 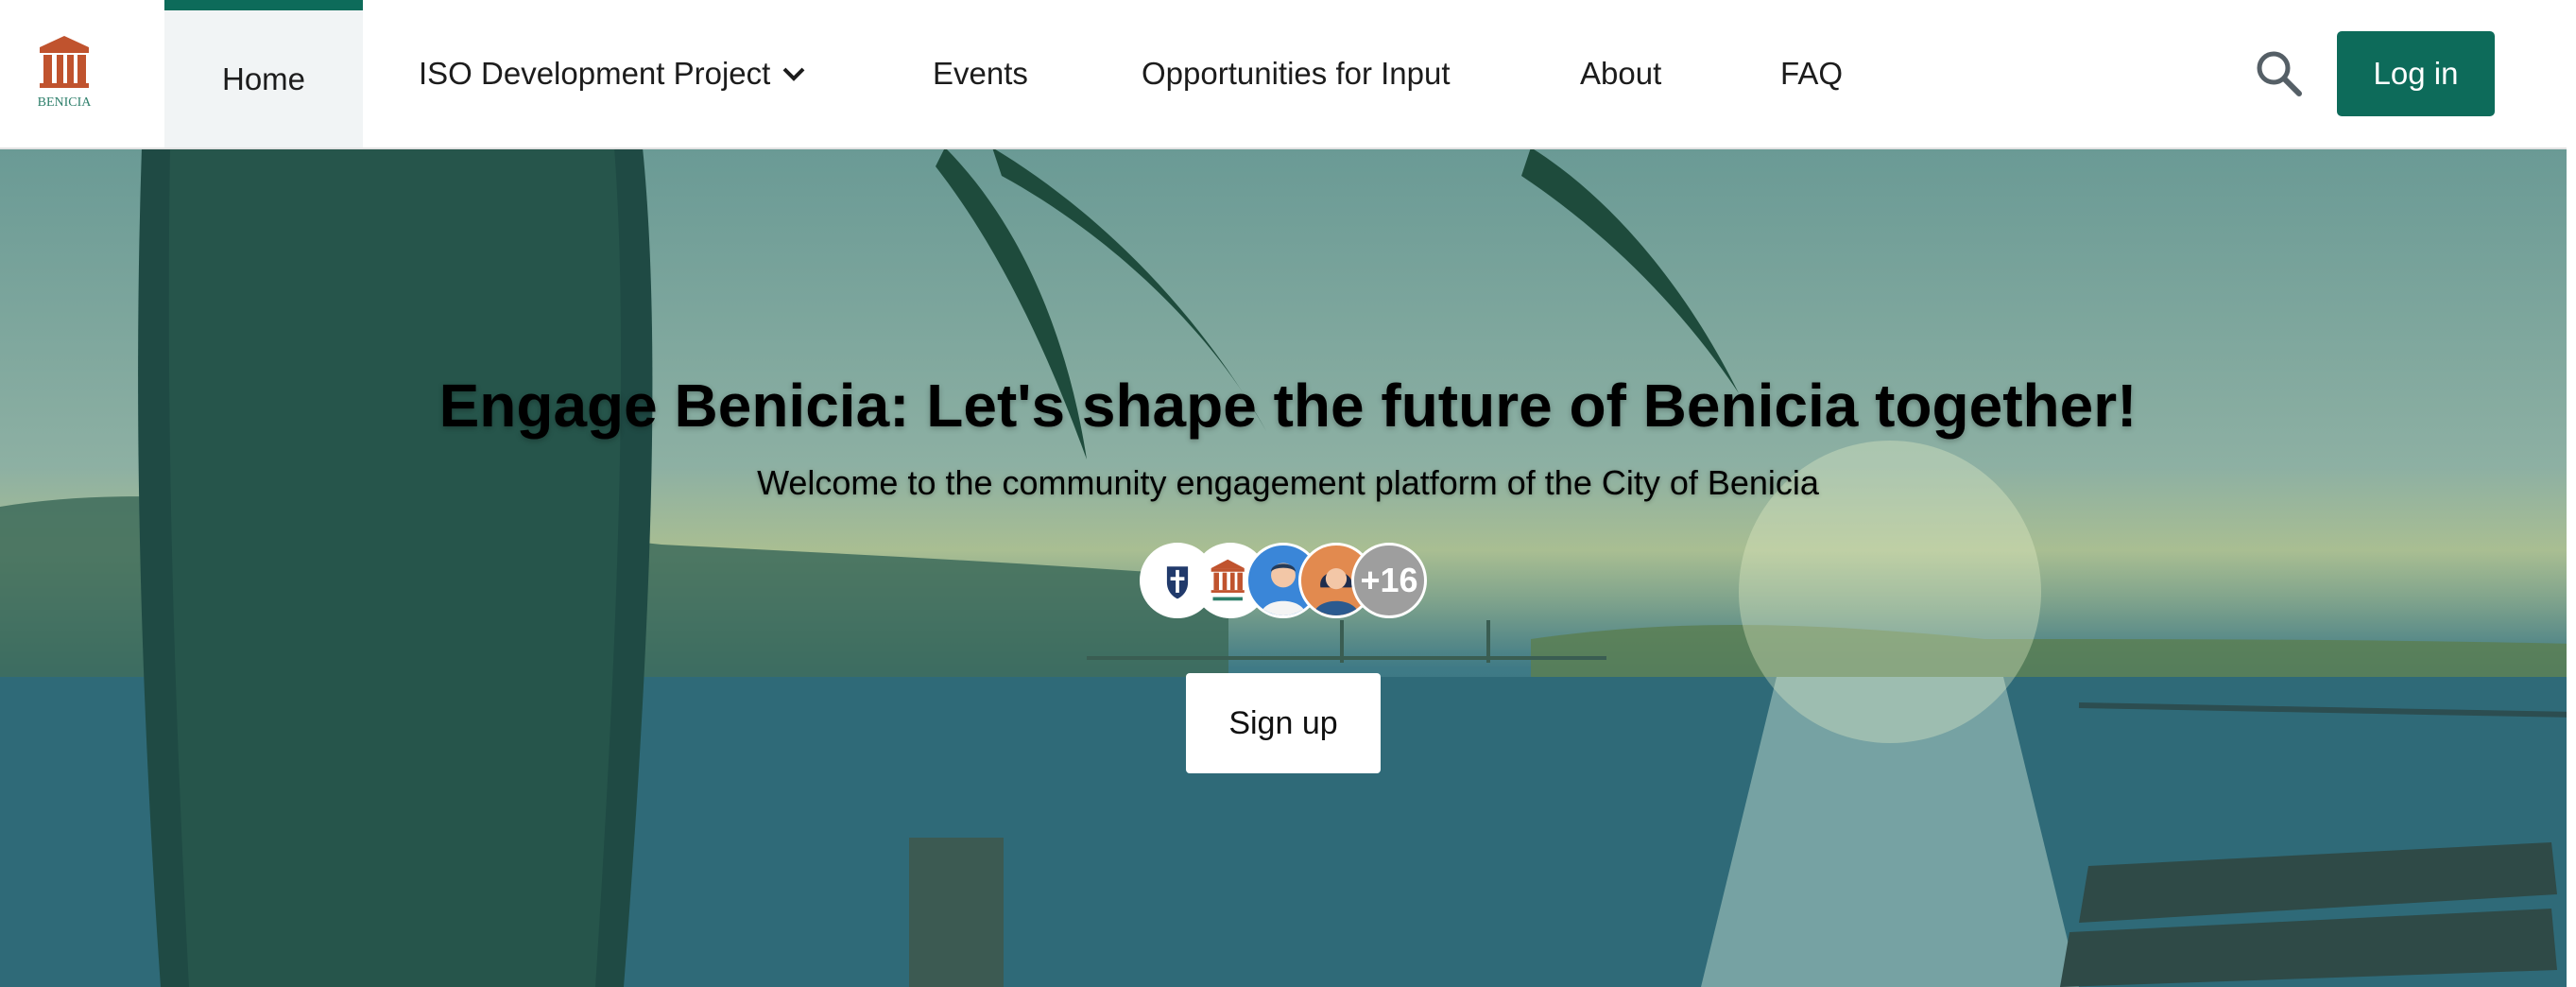 I want to click on nav-home: Home, so click(x=263, y=73).